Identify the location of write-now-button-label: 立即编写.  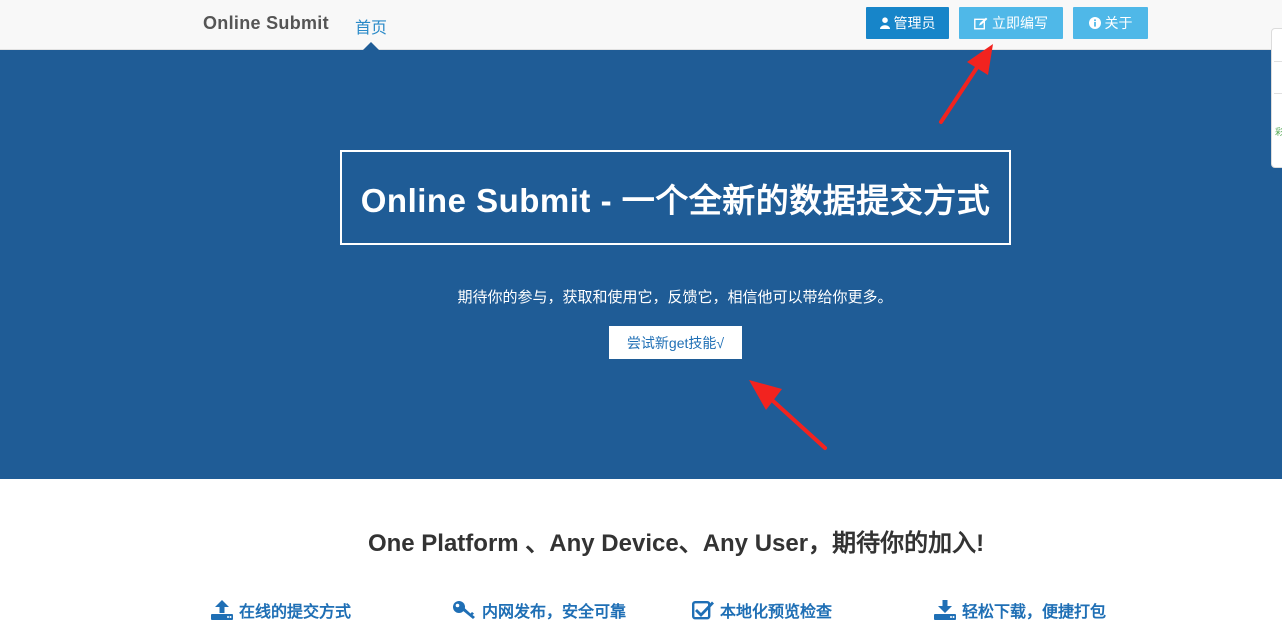
(1020, 23).